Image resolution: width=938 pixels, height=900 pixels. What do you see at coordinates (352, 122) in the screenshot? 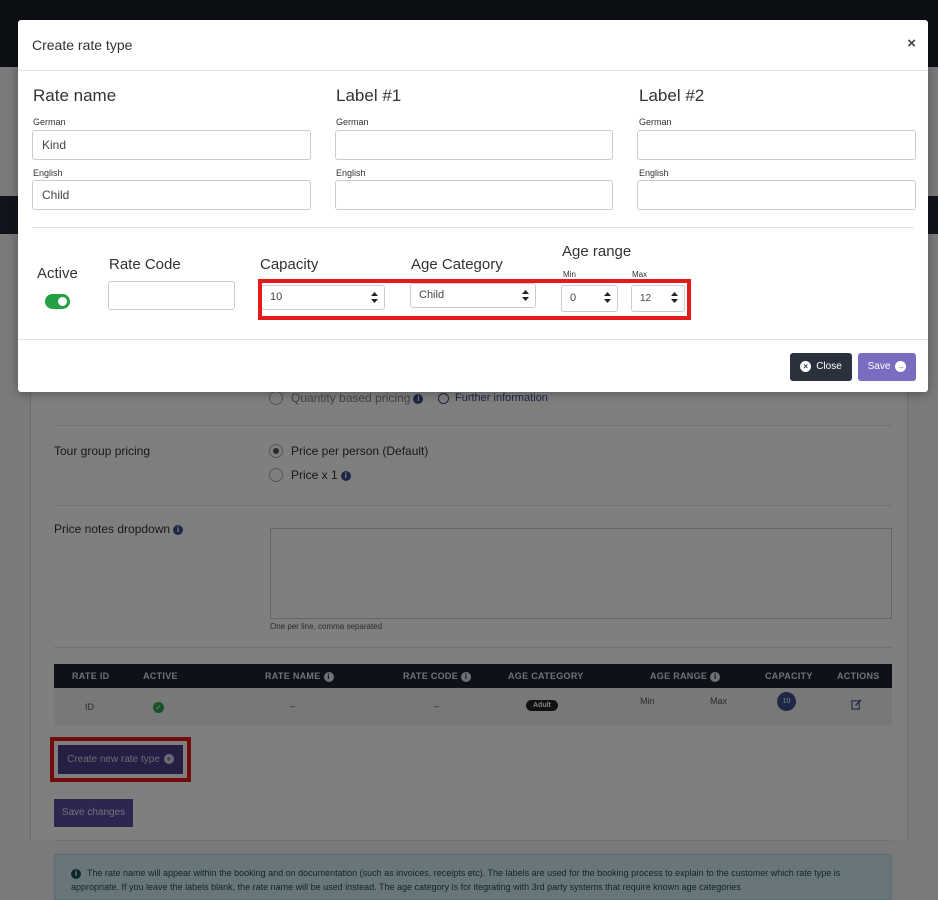
I see `label1-german-label: German` at bounding box center [352, 122].